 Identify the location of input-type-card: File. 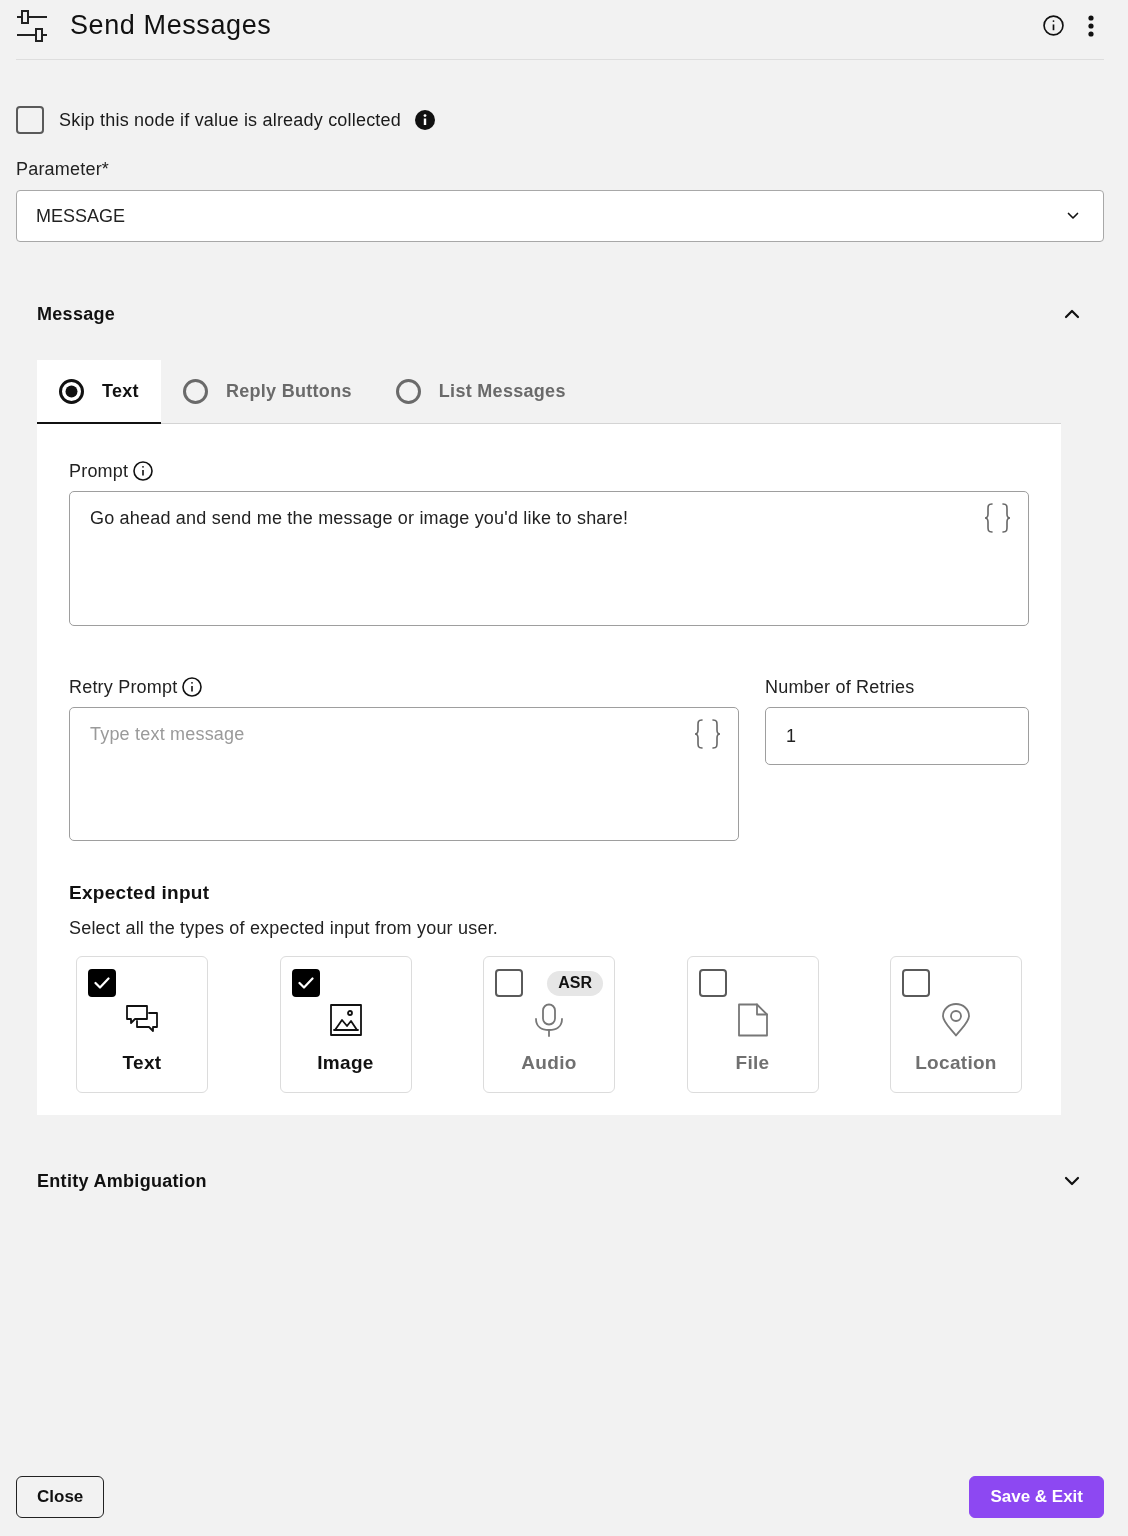
(752, 1024).